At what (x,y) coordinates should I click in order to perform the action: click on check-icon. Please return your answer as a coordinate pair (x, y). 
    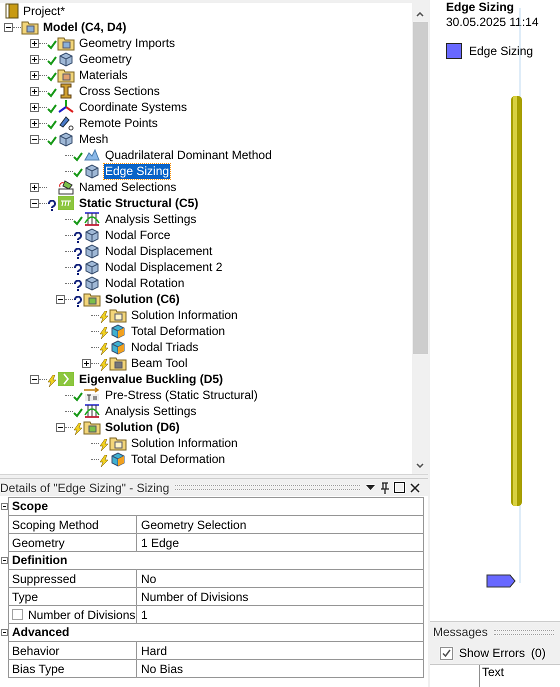
    Looking at the image, I should click on (78, 221).